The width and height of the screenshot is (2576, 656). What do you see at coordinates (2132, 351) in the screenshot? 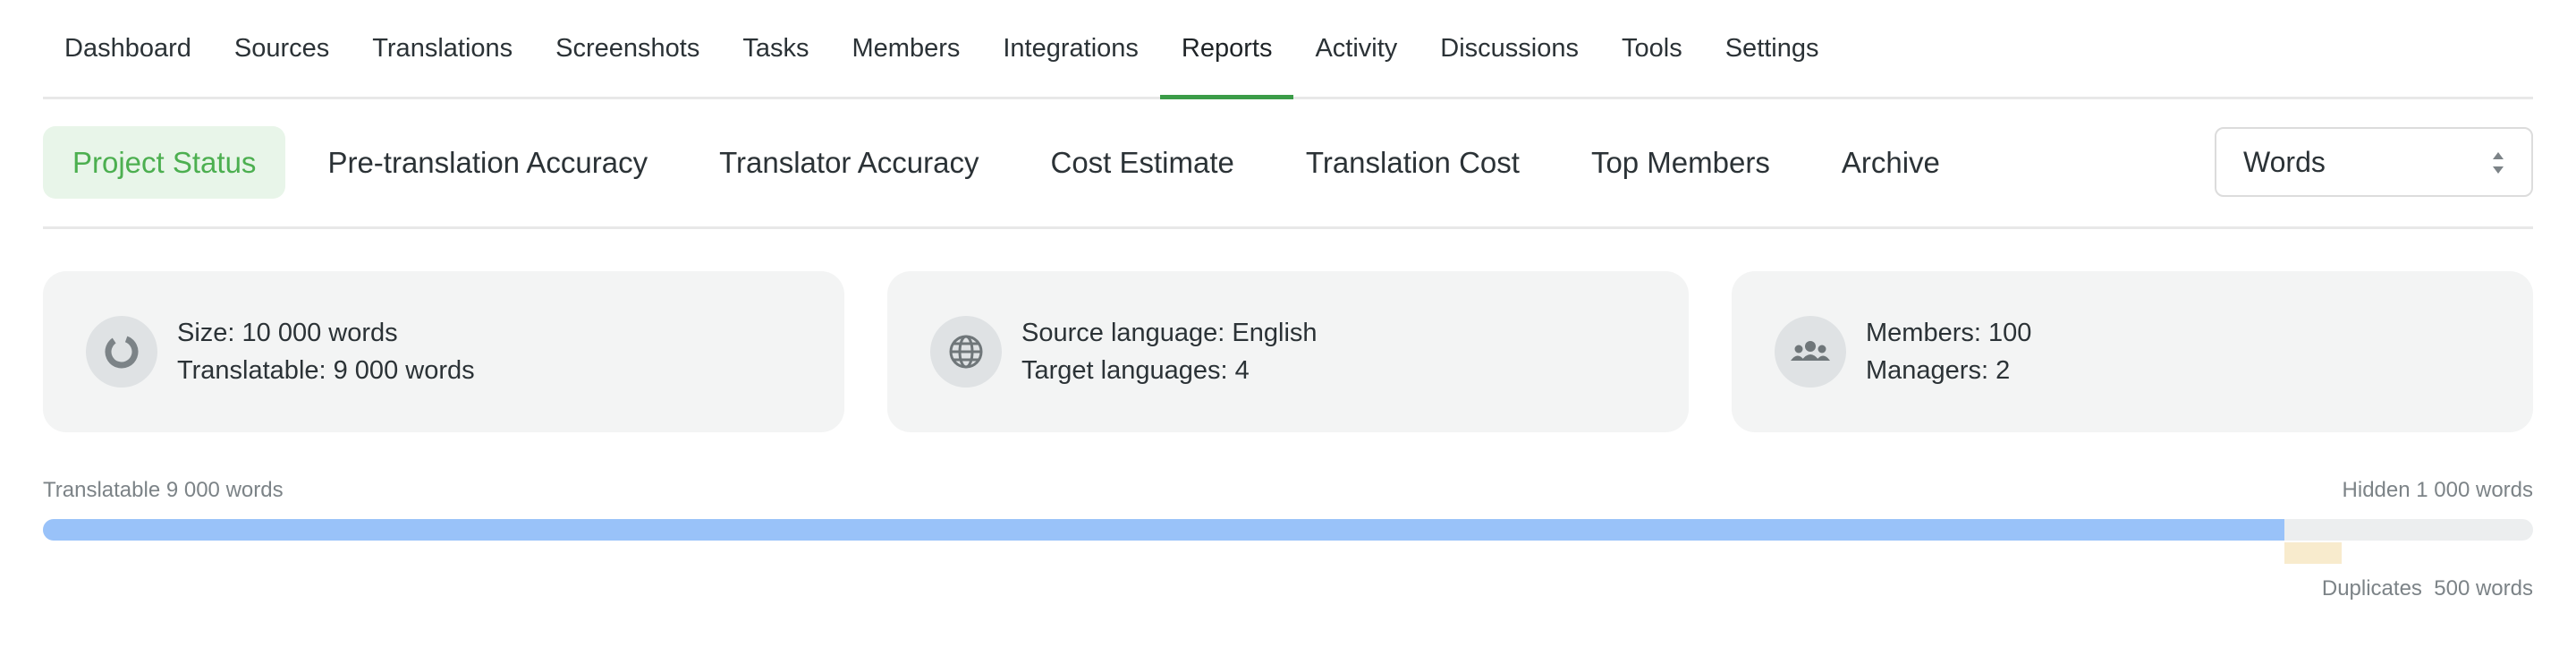
I see `members-card: Members: 100 Managers: 2` at bounding box center [2132, 351].